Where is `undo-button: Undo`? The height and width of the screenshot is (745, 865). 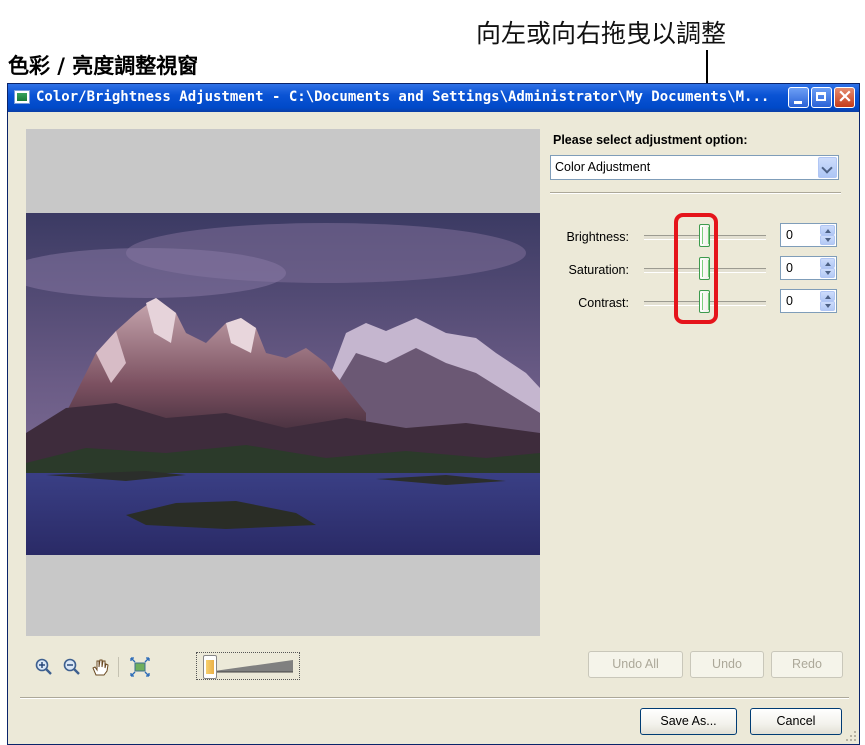 undo-button: Undo is located at coordinates (727, 664).